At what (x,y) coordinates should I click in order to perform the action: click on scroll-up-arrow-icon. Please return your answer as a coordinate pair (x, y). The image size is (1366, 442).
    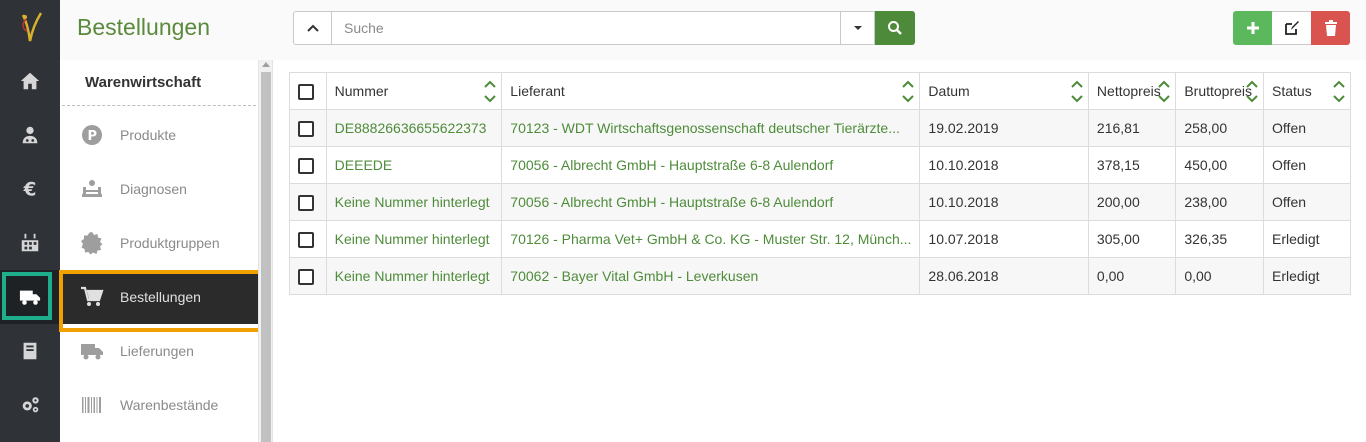
    Looking at the image, I should click on (266, 64).